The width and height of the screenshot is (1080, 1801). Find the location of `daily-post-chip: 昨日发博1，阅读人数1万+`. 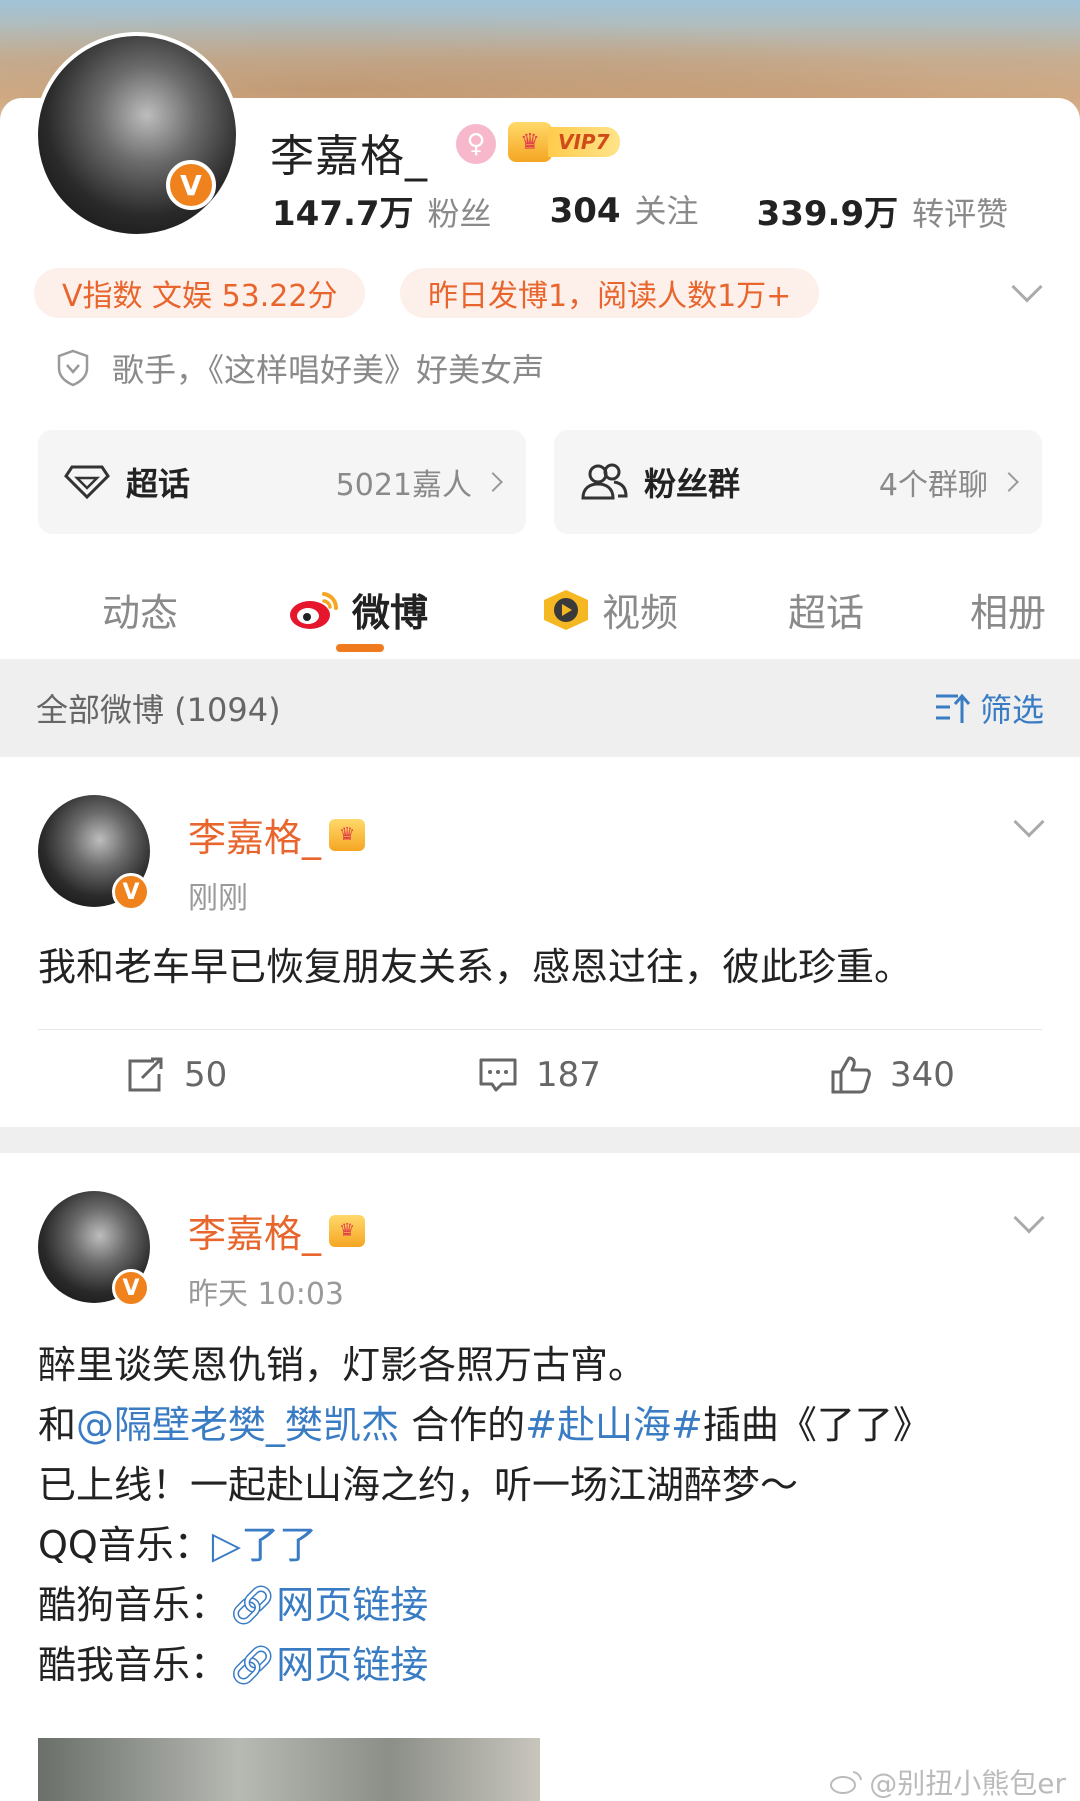

daily-post-chip: 昨日发博1，阅读人数1万+ is located at coordinates (610, 293).